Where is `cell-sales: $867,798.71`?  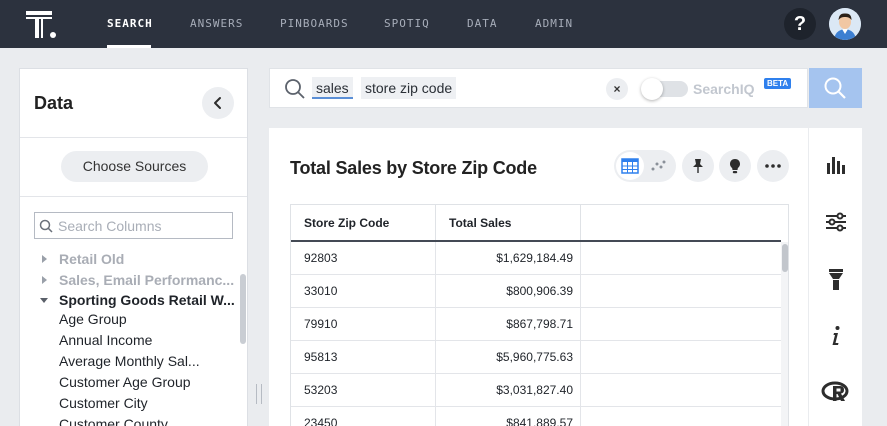
cell-sales: $867,798.71 is located at coordinates (508, 324).